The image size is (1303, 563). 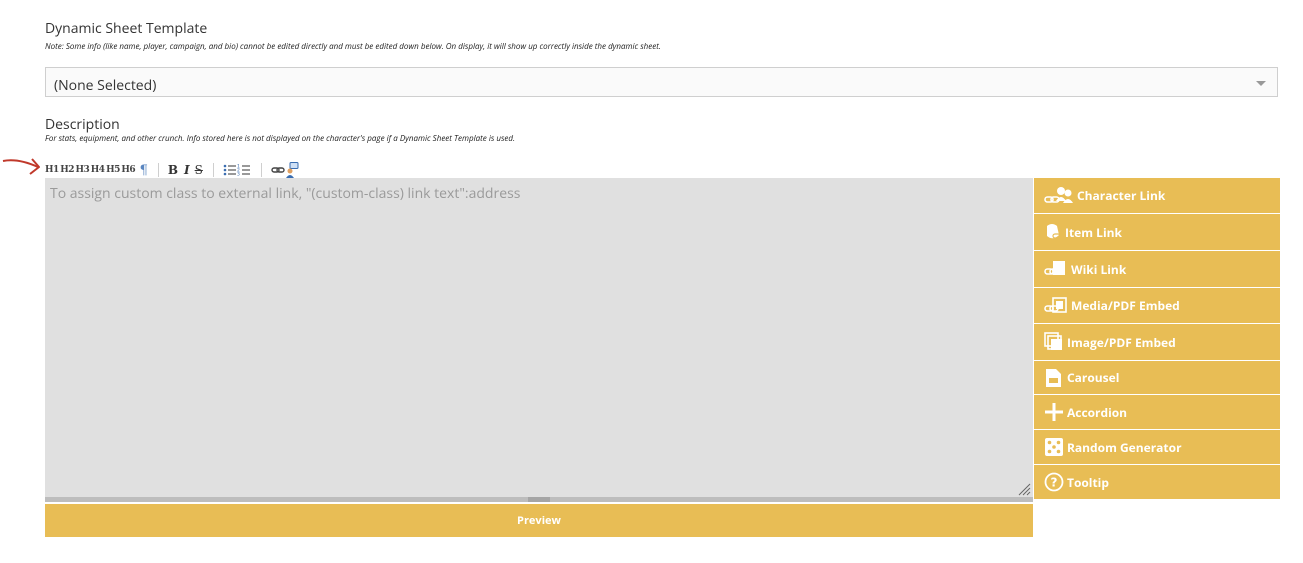 I want to click on description-title: Description, so click(x=82, y=124).